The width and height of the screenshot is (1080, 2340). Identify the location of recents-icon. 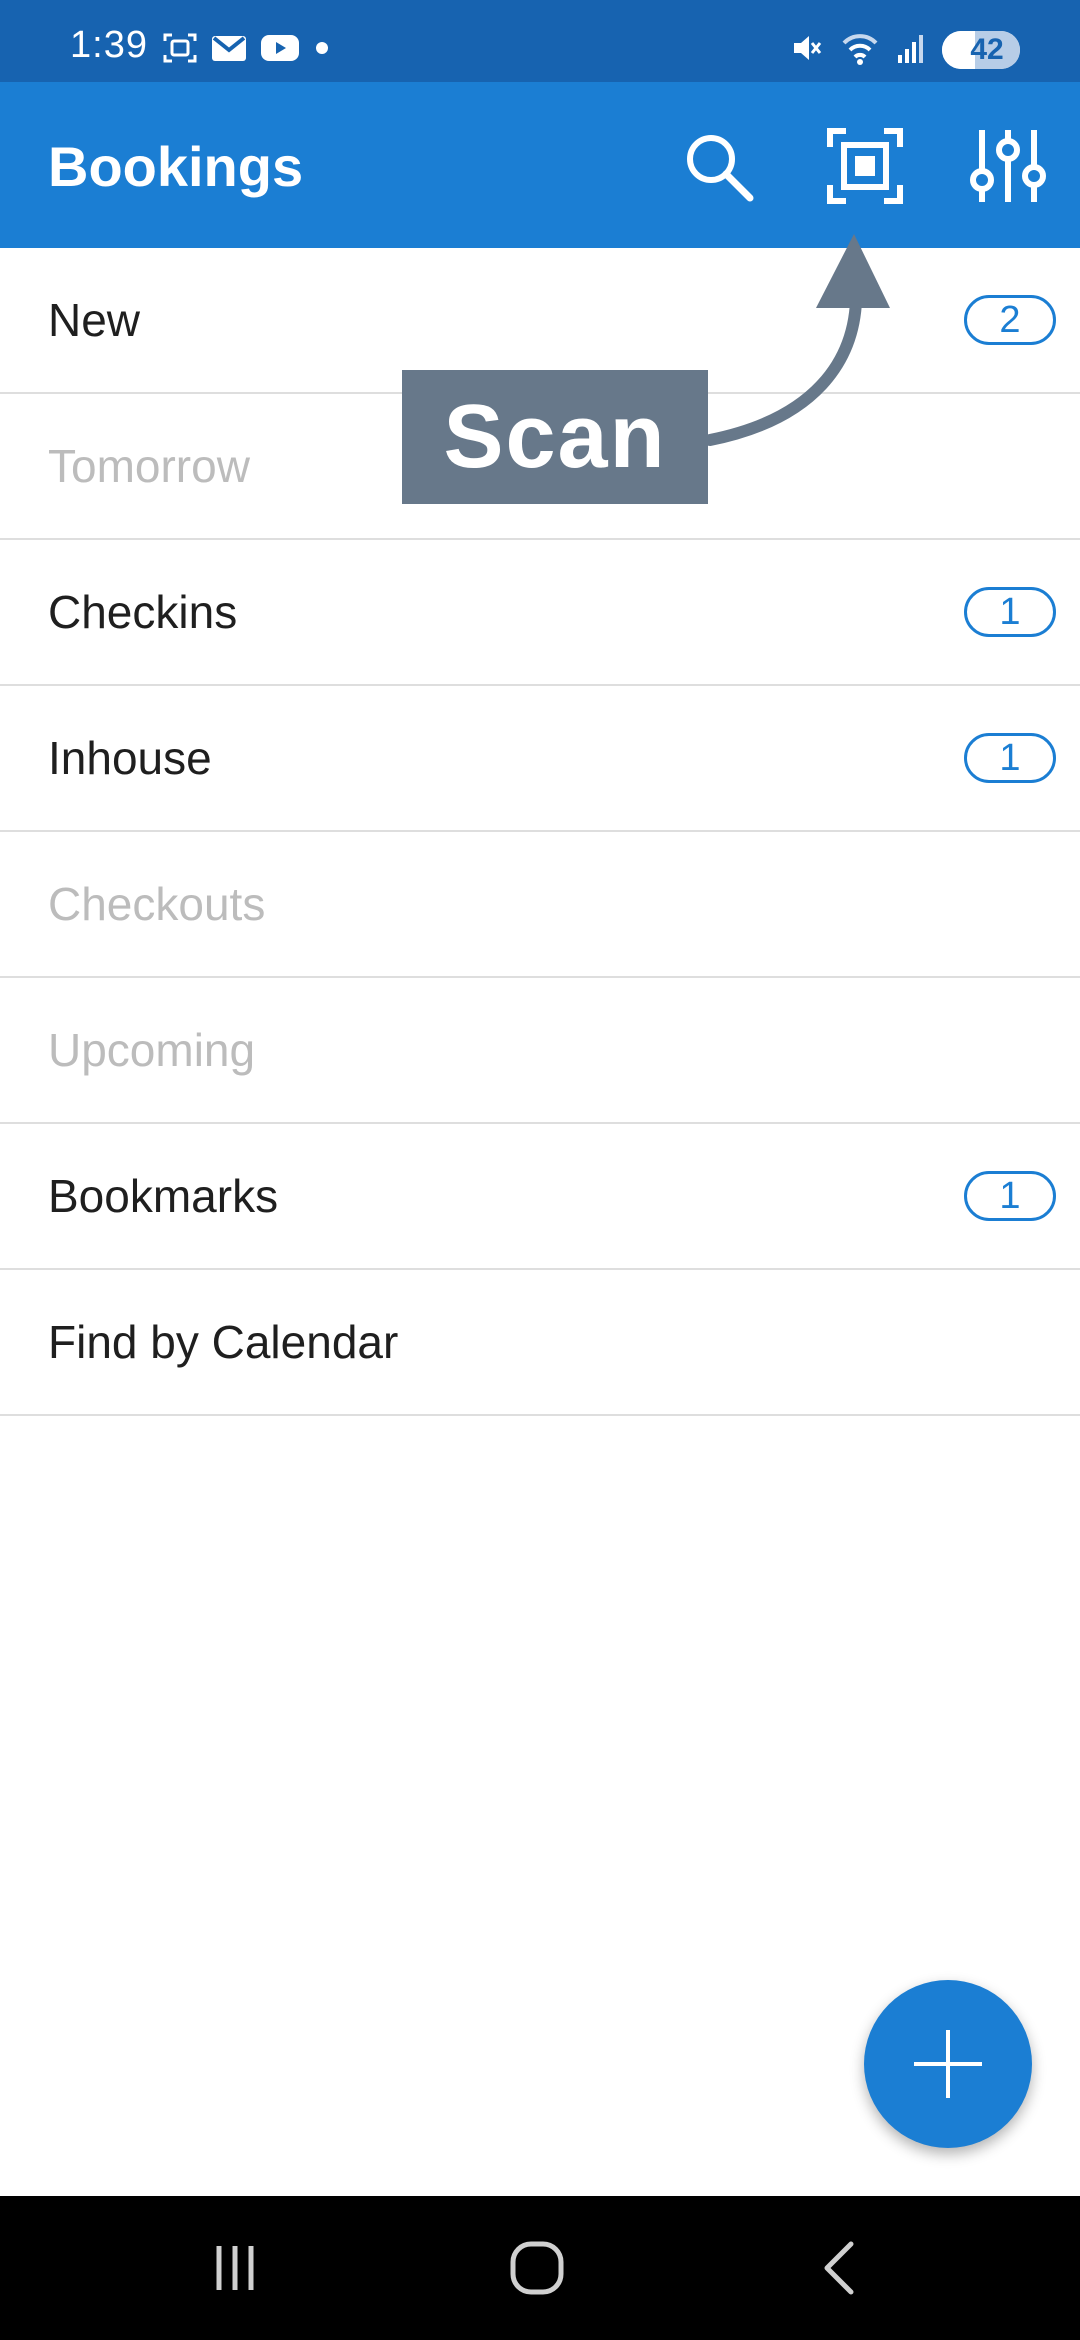
(235, 2268).